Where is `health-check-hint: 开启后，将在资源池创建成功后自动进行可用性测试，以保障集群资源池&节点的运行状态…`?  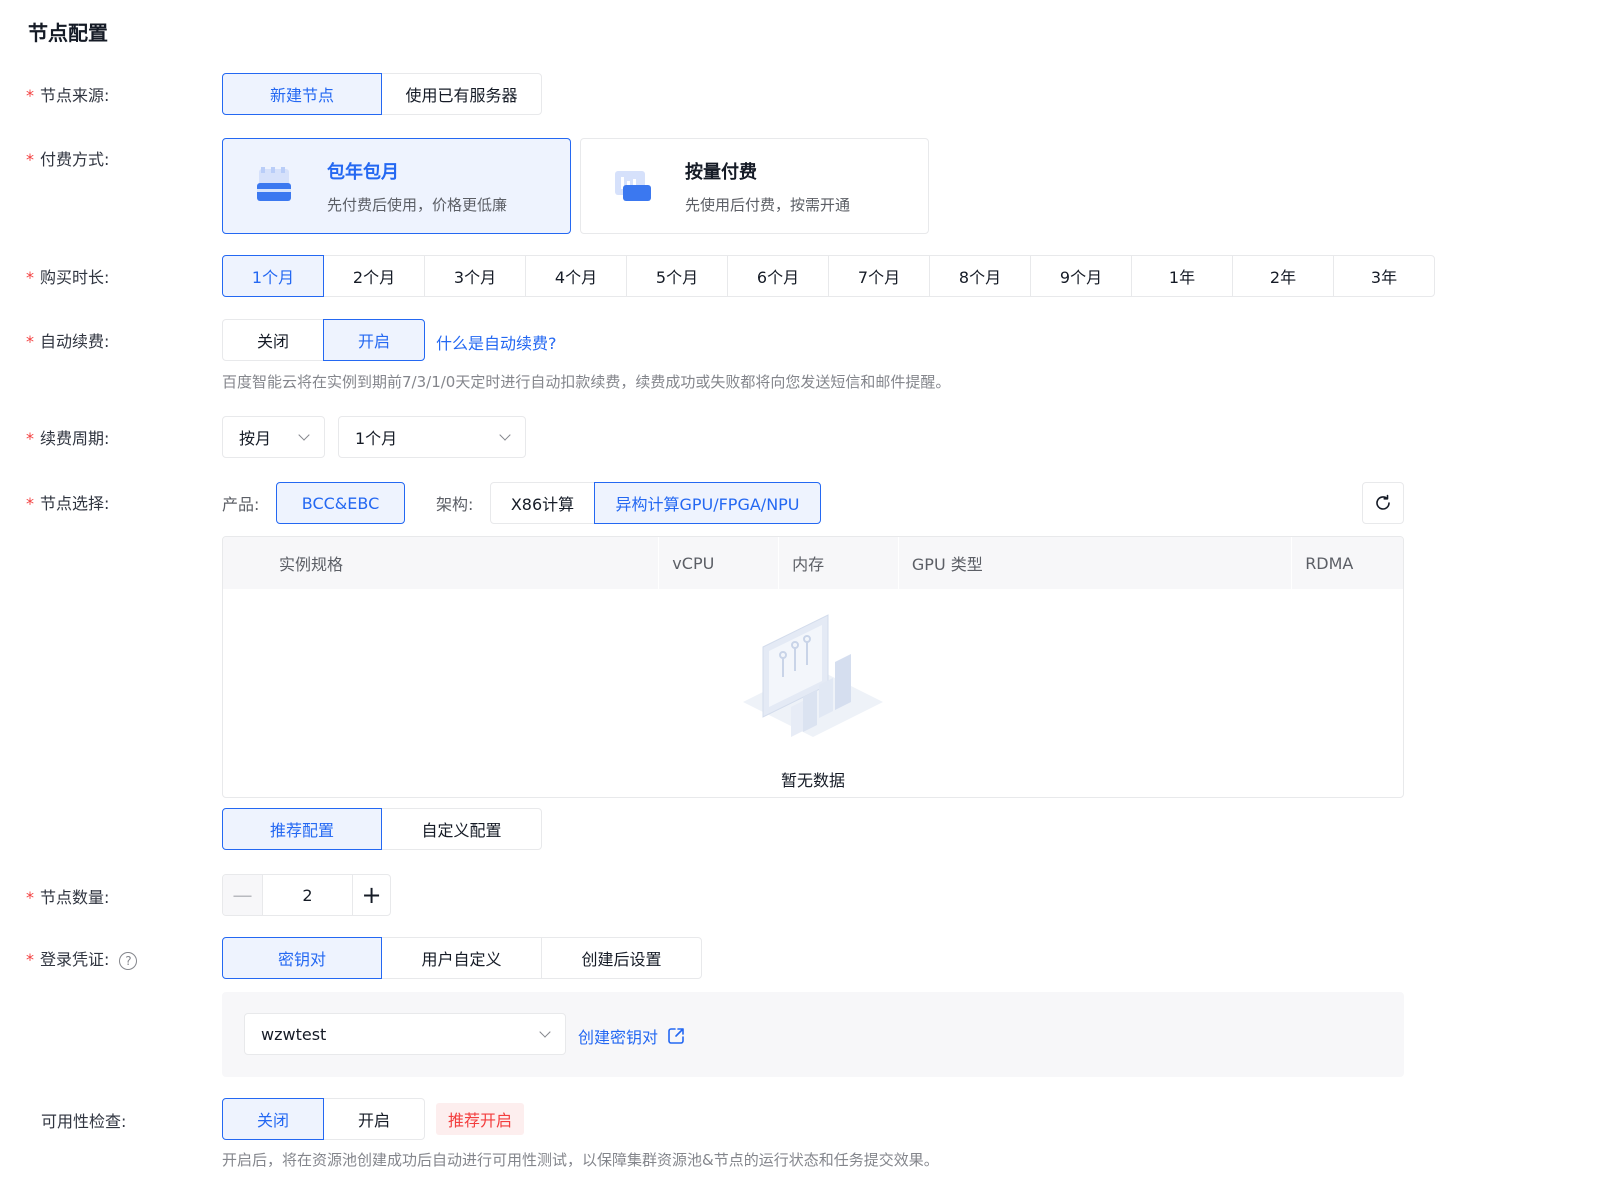
health-check-hint: 开启后，将在资源池创建成功后自动进行可用性测试，以保障集群资源池&节点的运行状态… is located at coordinates (580, 1160).